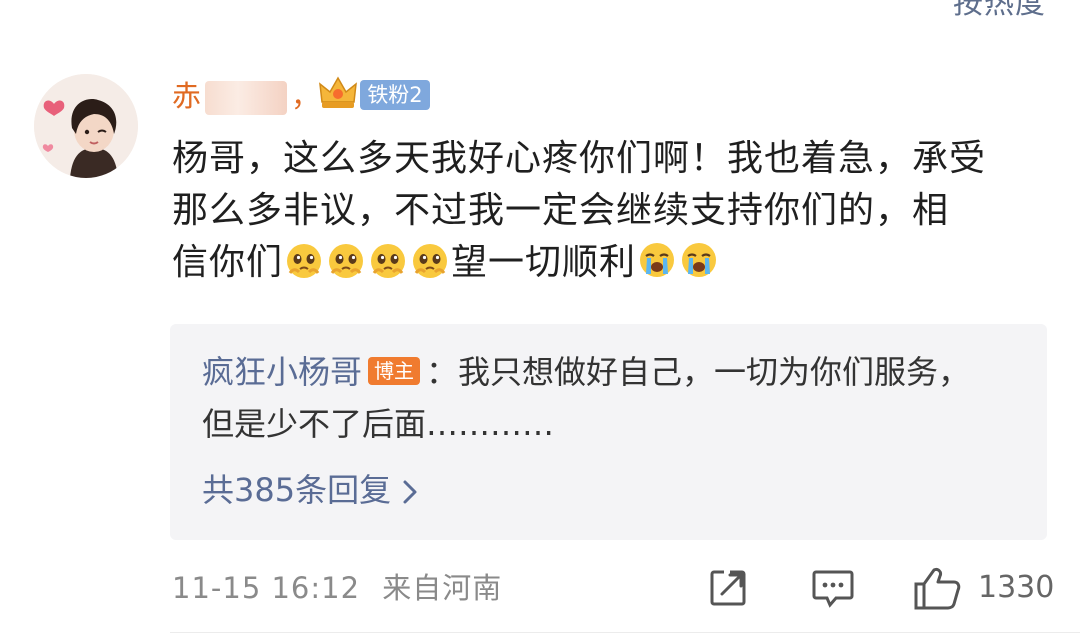 This screenshot has height=637, width=1080. I want to click on redacted-name, so click(246, 98).